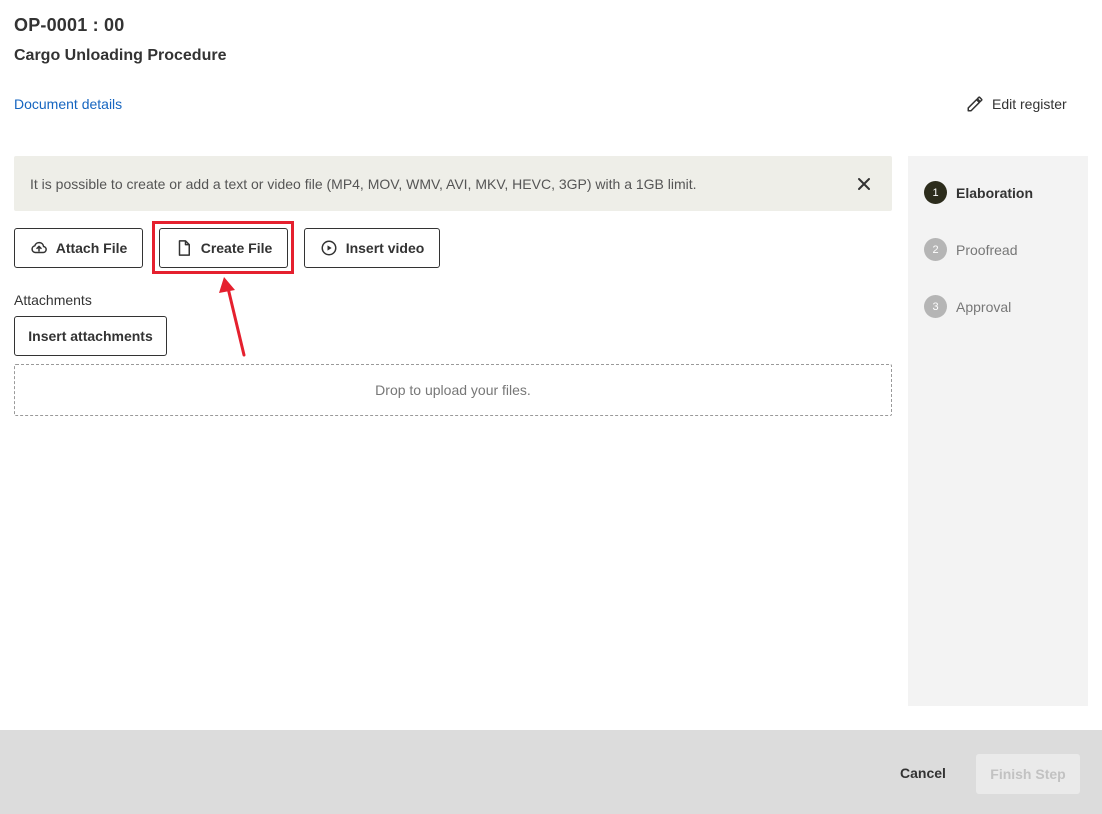 This screenshot has width=1102, height=814. I want to click on cloud-upload-icon, so click(39, 247).